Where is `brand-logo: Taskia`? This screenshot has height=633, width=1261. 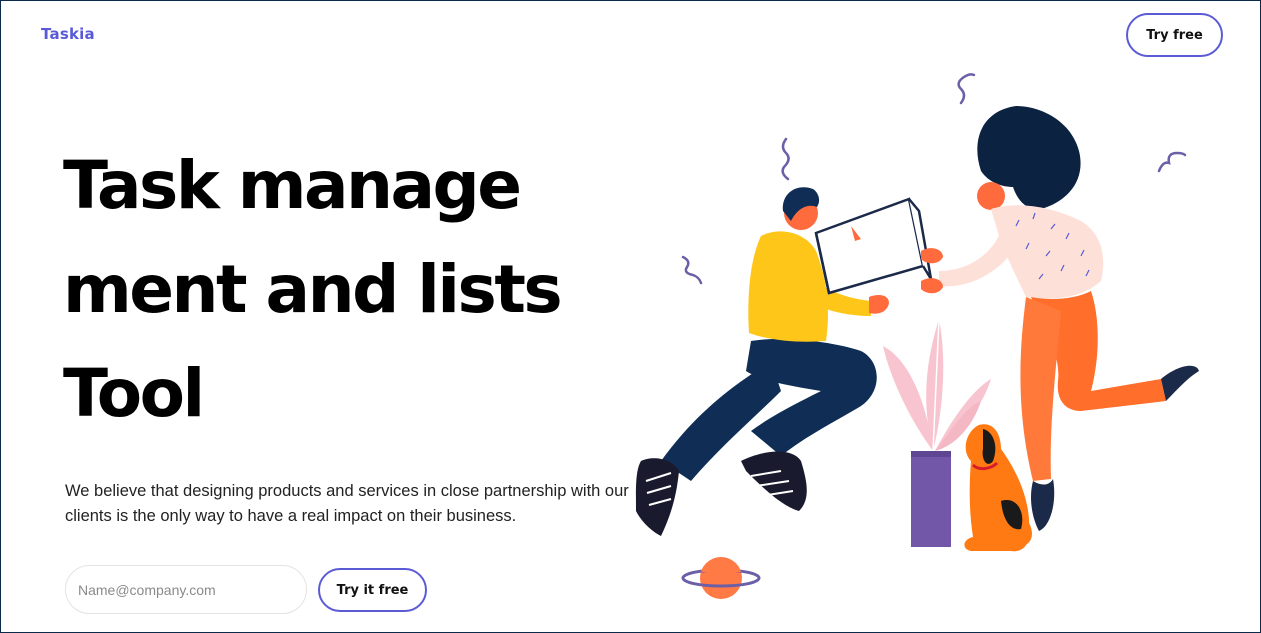
brand-logo: Taskia is located at coordinates (68, 34).